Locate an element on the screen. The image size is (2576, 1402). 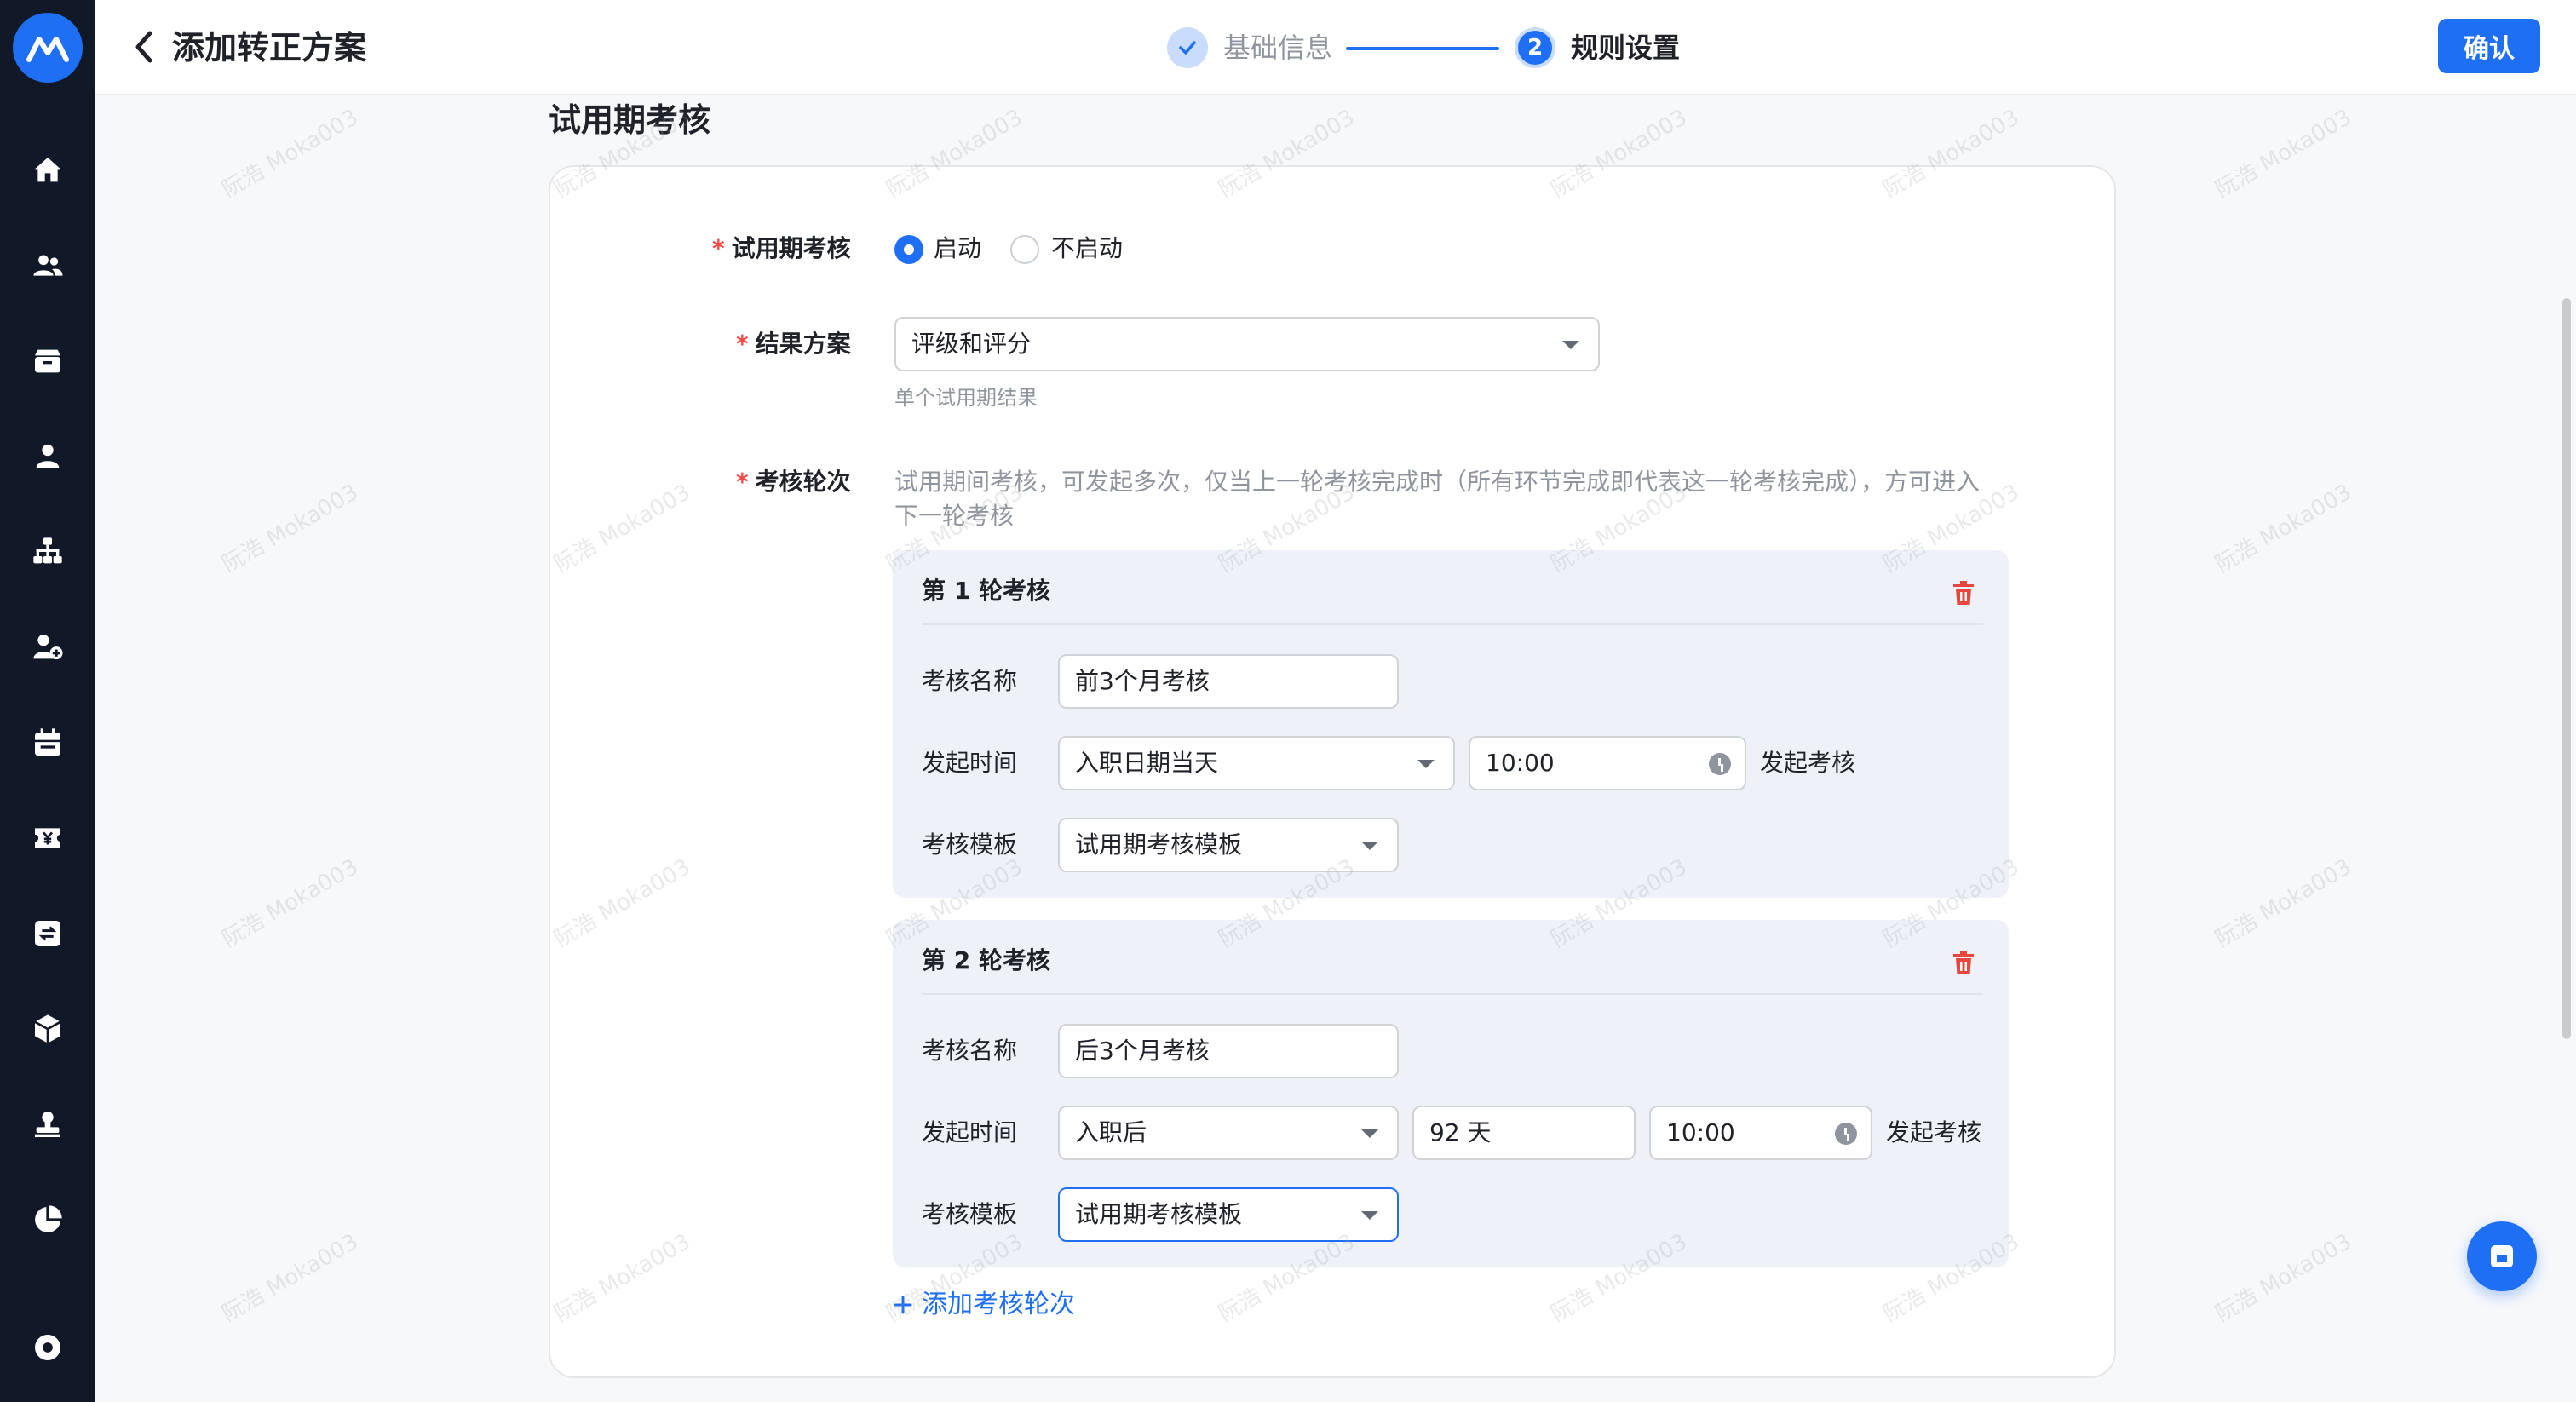
result-hint: 单个试用期结果 is located at coordinates (966, 398).